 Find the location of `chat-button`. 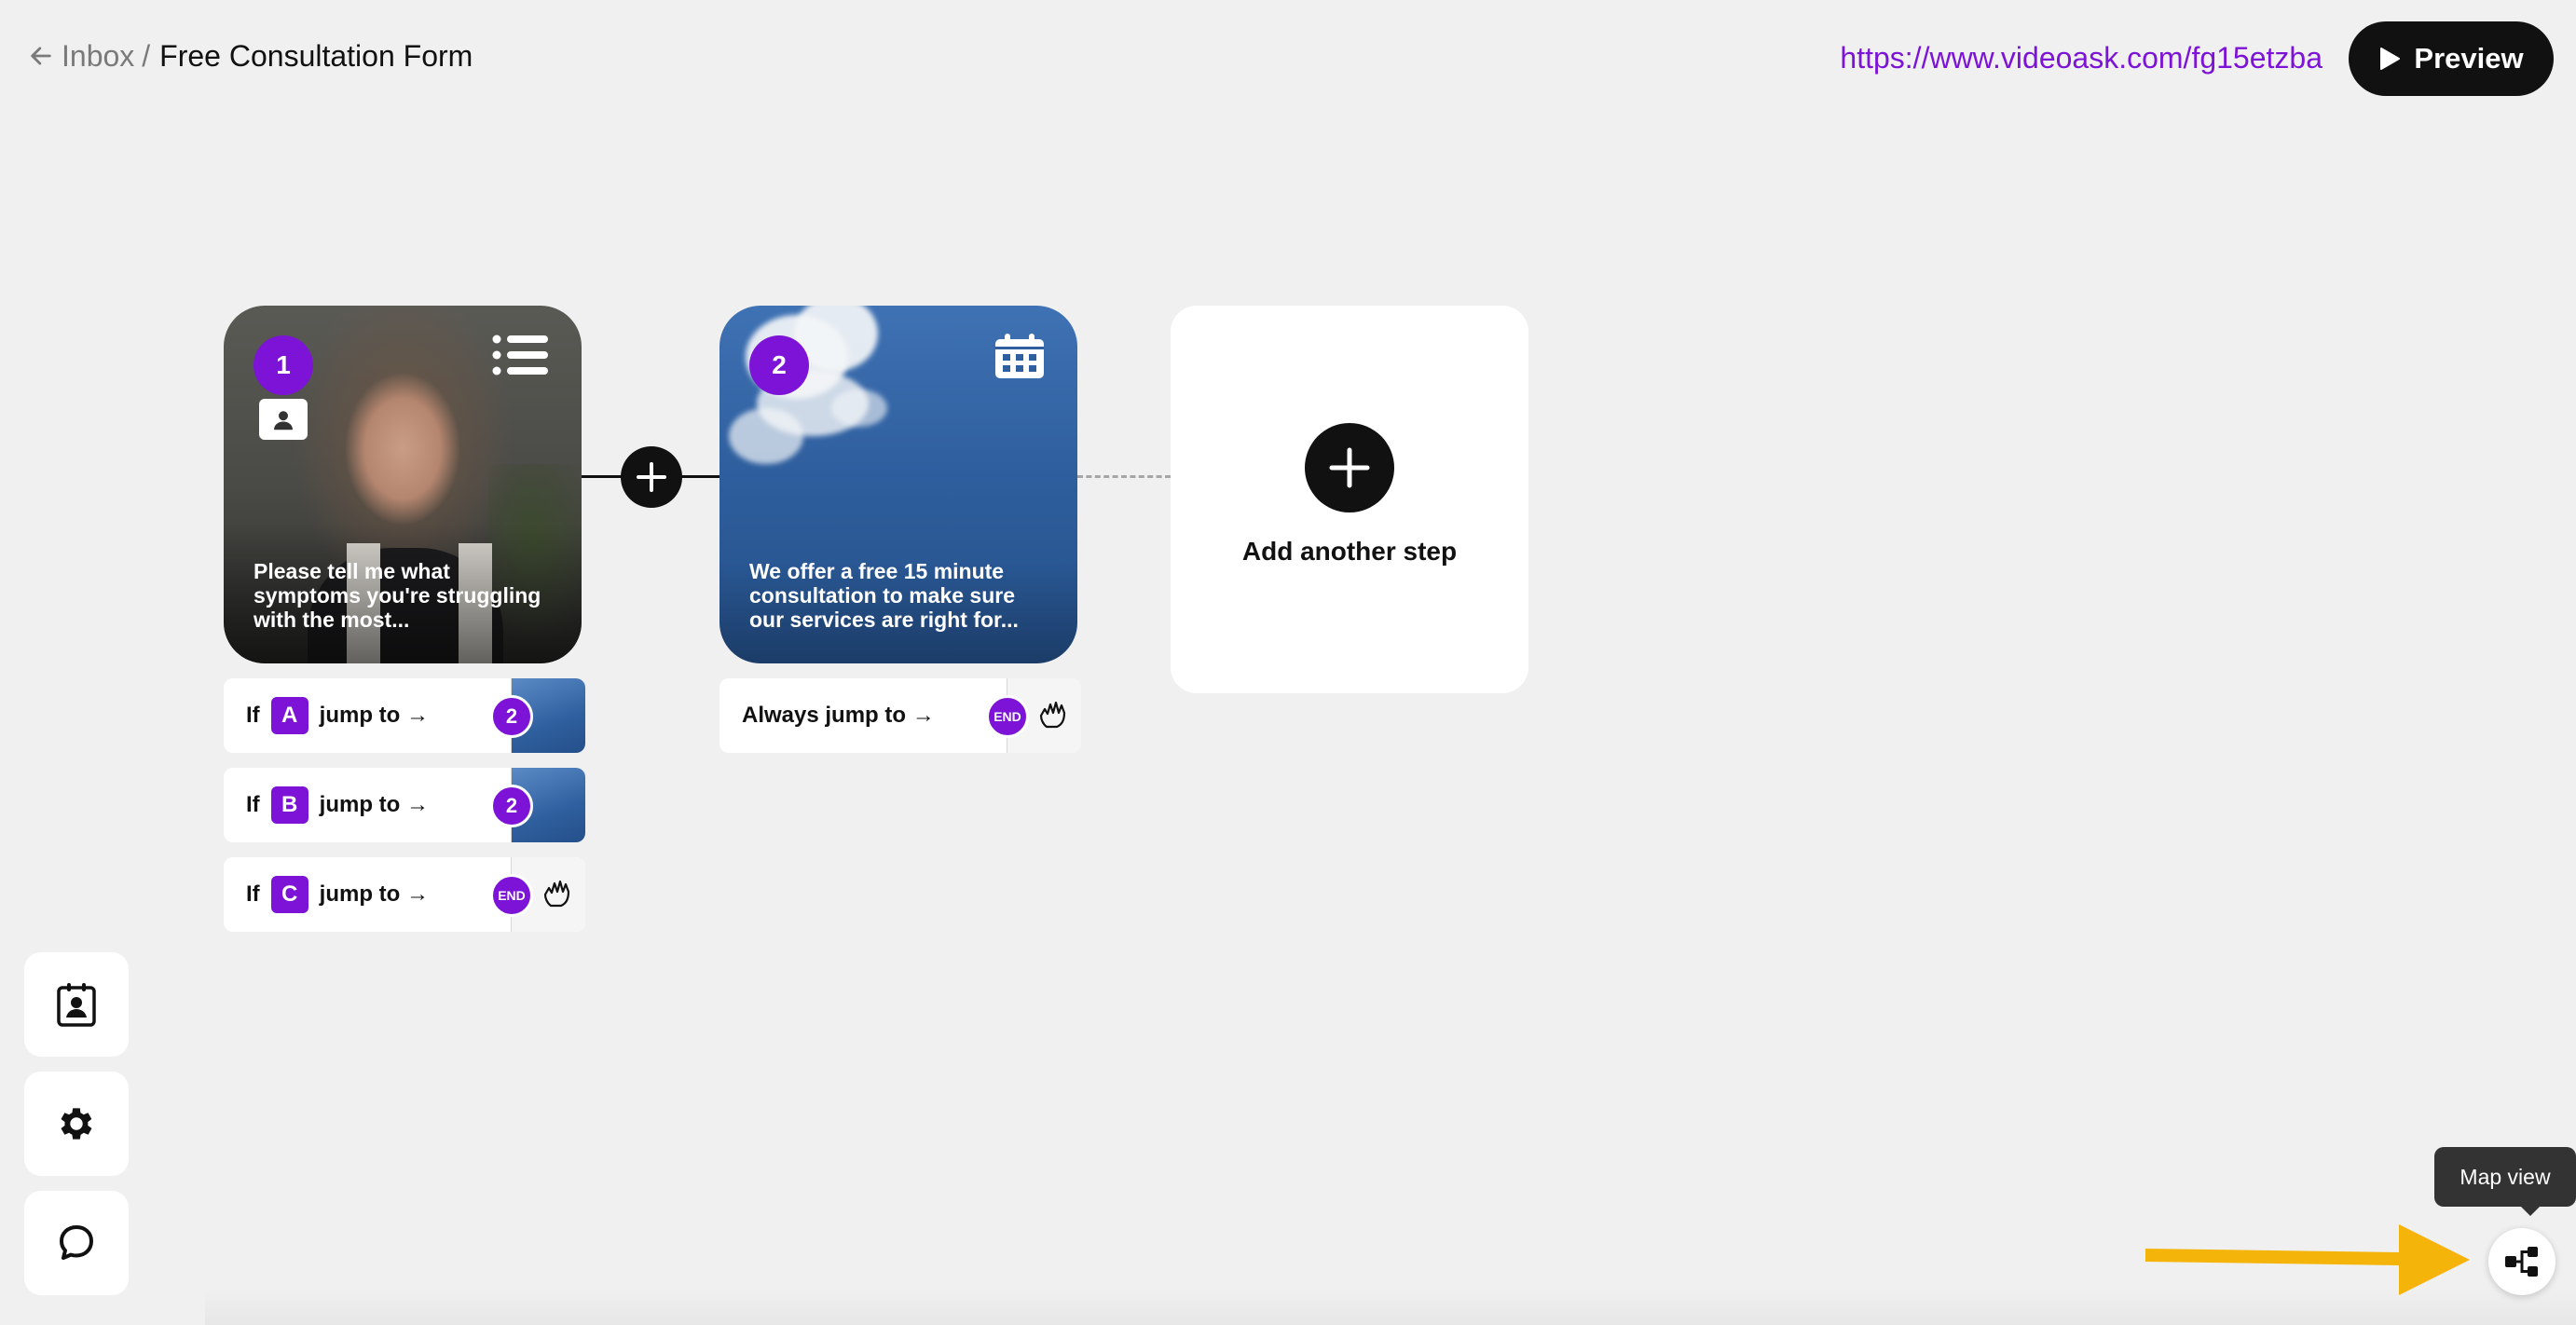

chat-button is located at coordinates (76, 1243).